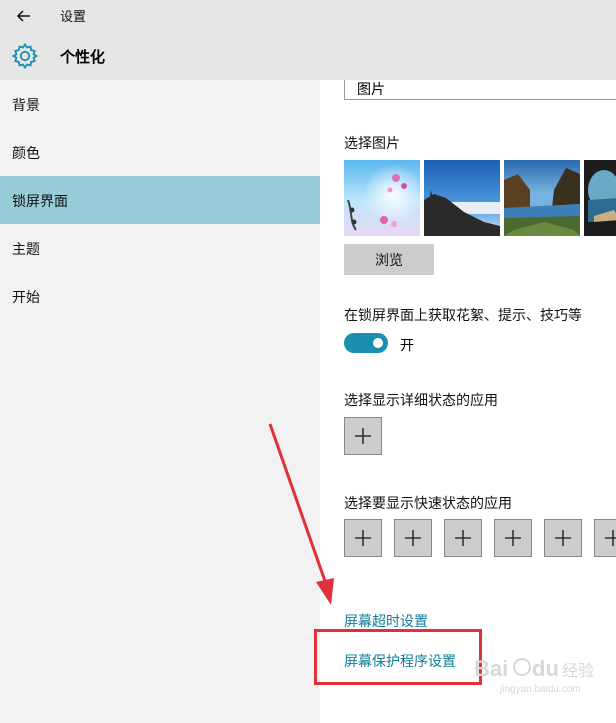  What do you see at coordinates (73, 17) in the screenshot?
I see `app-title: 设置` at bounding box center [73, 17].